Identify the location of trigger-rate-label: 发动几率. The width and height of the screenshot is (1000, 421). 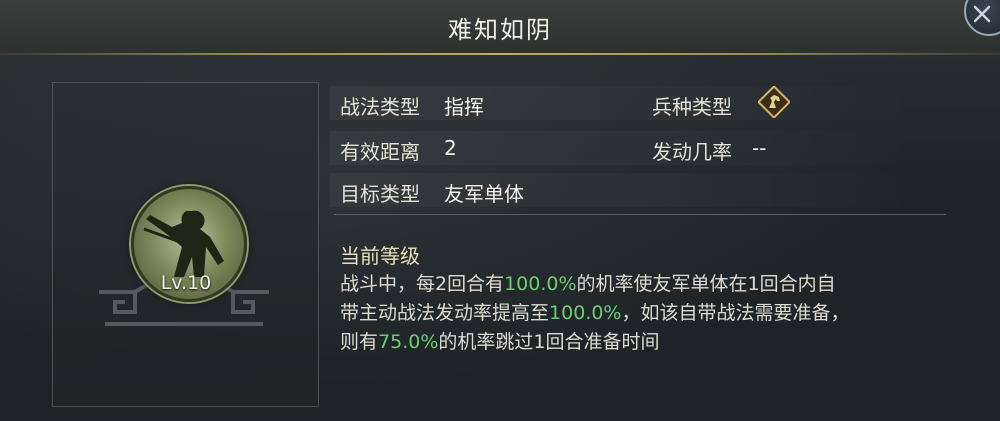
(692, 152).